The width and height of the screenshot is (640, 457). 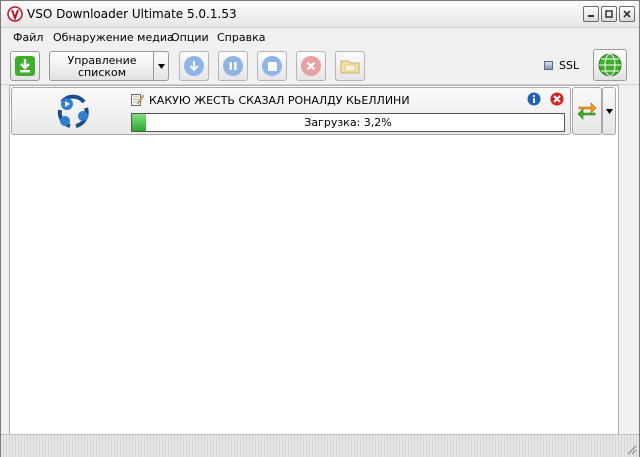 I want to click on maximize-button, so click(x=609, y=14).